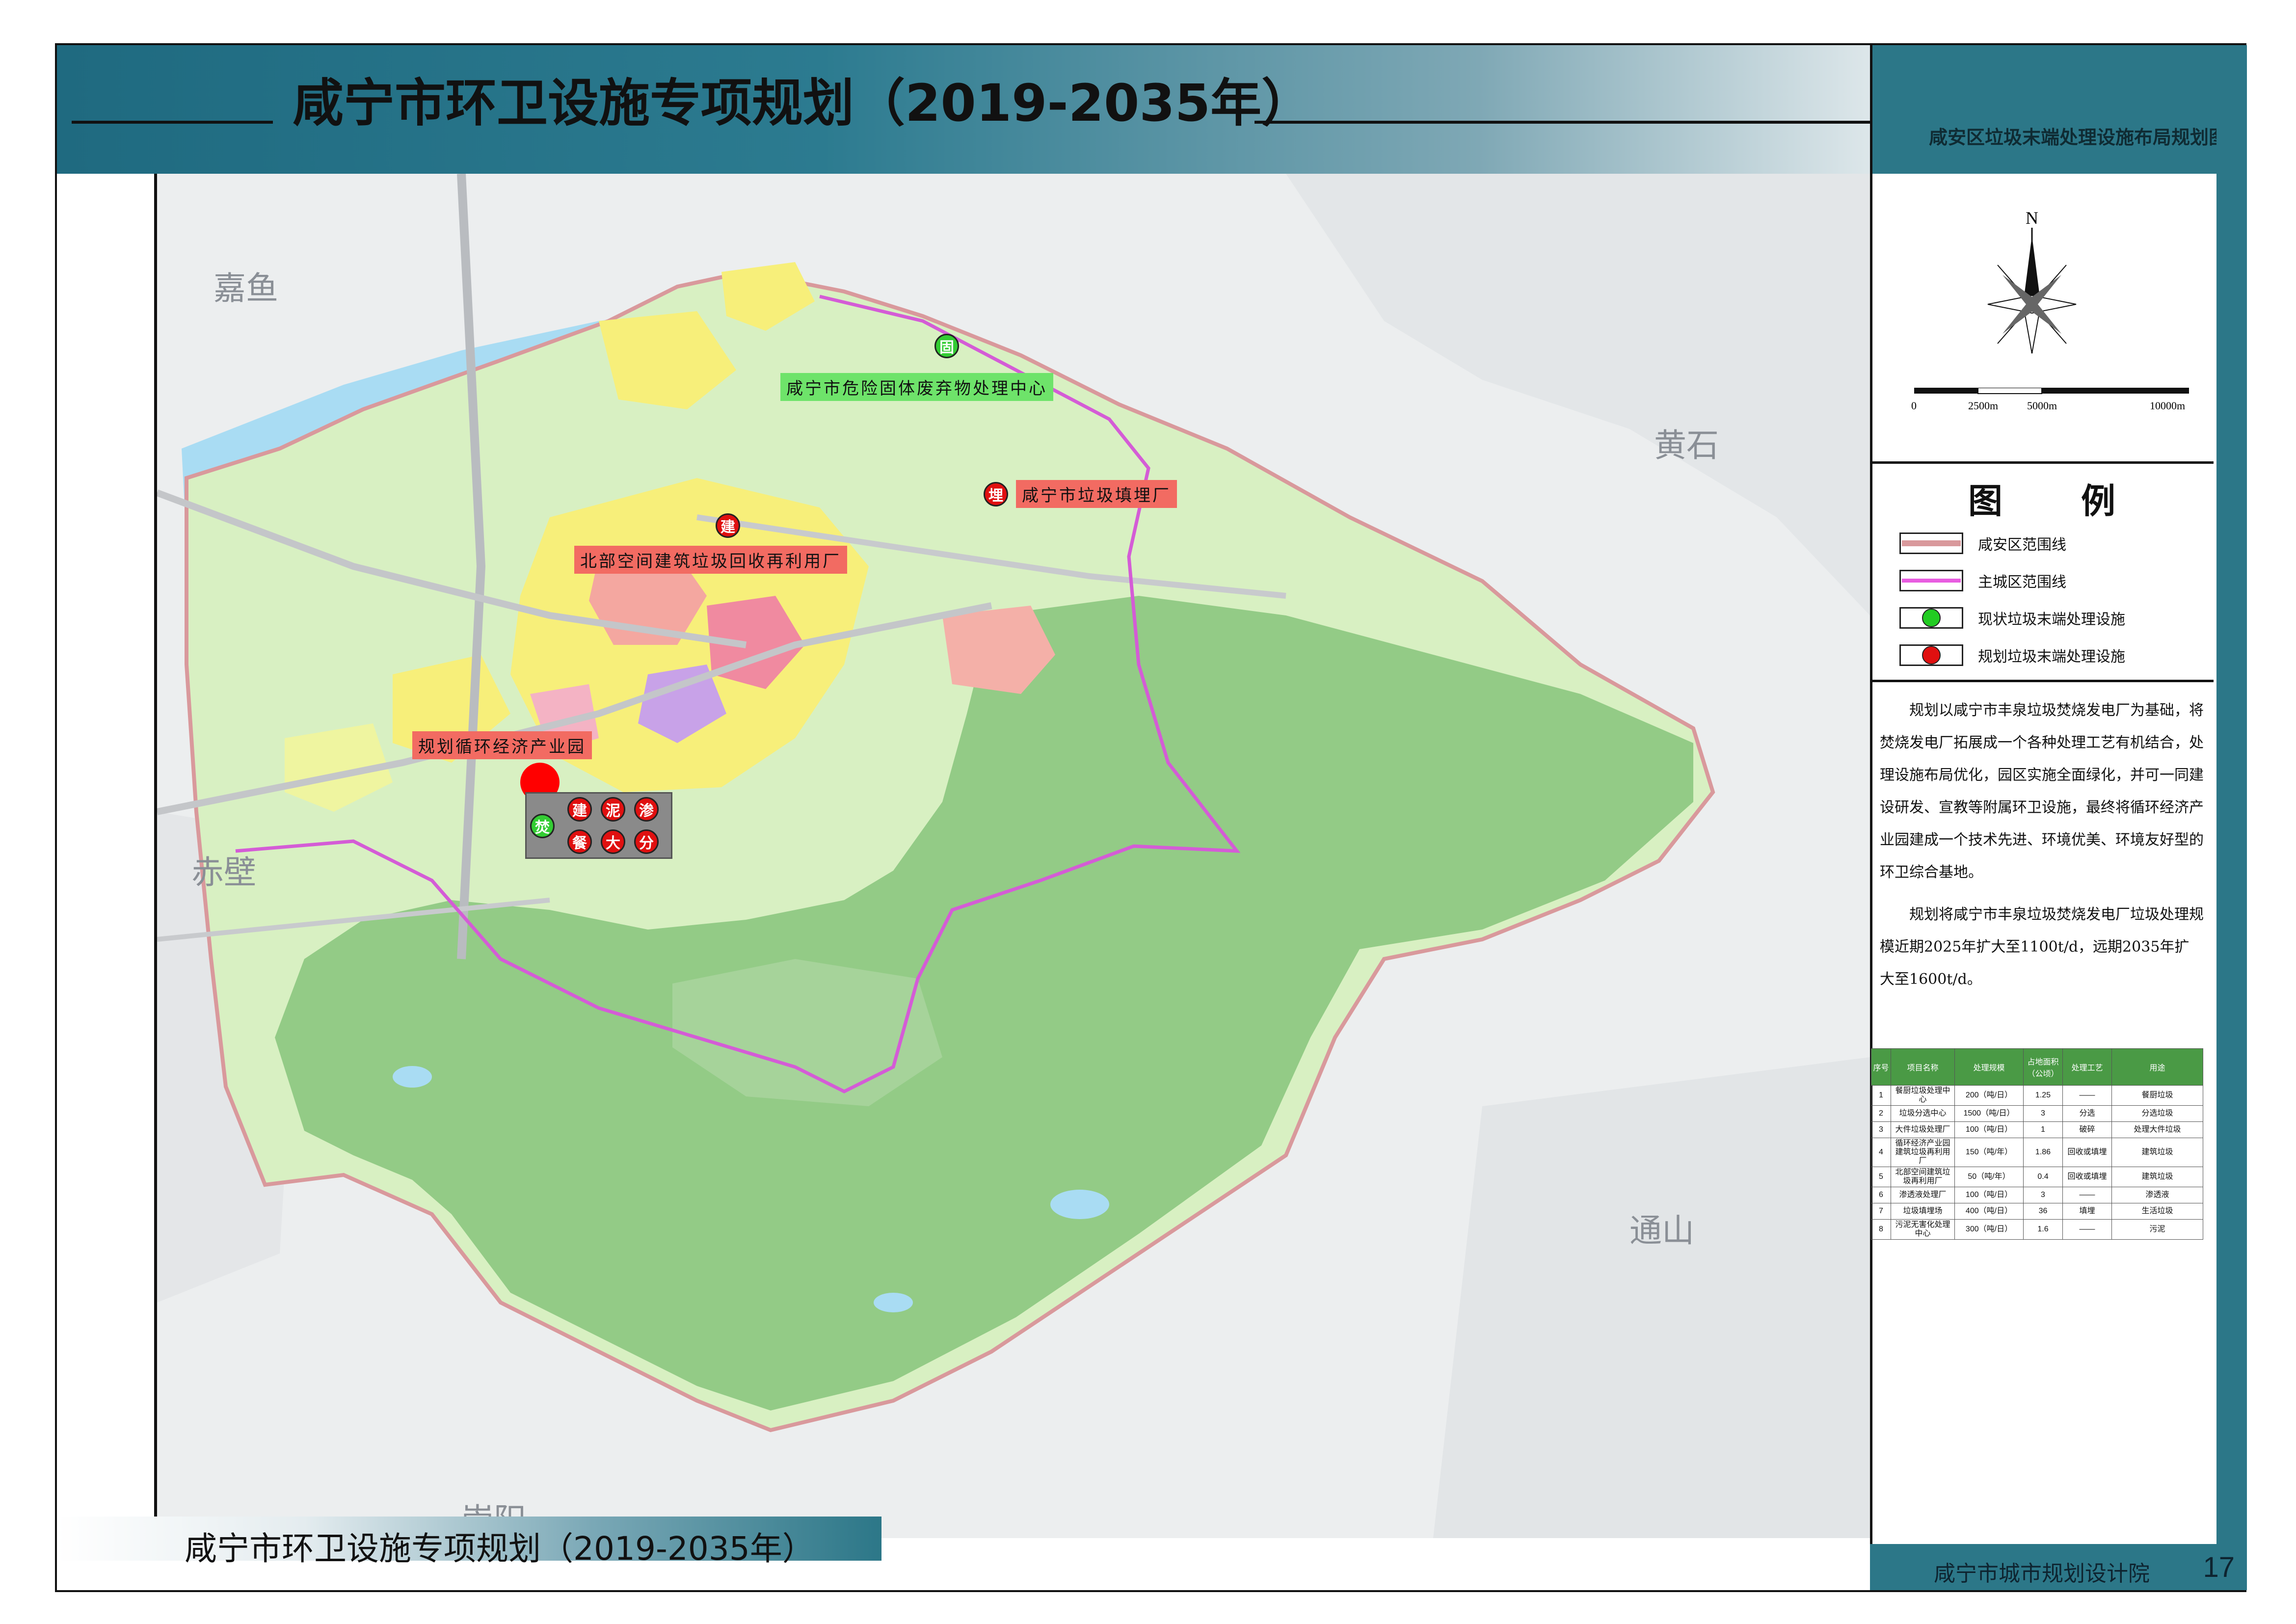 Image resolution: width=2296 pixels, height=1624 pixels. What do you see at coordinates (2157, 1211) in the screenshot?
I see `table-cell: 生活垃圾` at bounding box center [2157, 1211].